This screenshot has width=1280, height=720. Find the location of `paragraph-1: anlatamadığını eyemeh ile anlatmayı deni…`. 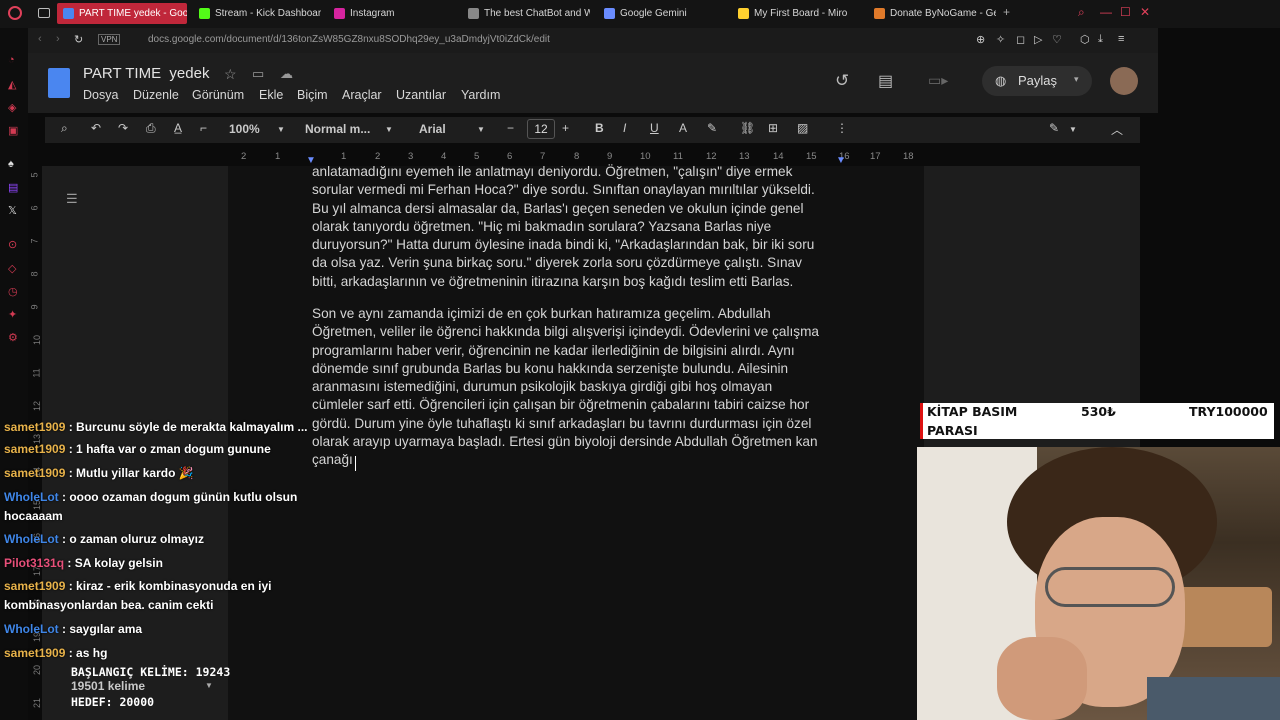

paragraph-1: anlatamadığını eyemeh ile anlatmayı deni… is located at coordinates (582, 227).